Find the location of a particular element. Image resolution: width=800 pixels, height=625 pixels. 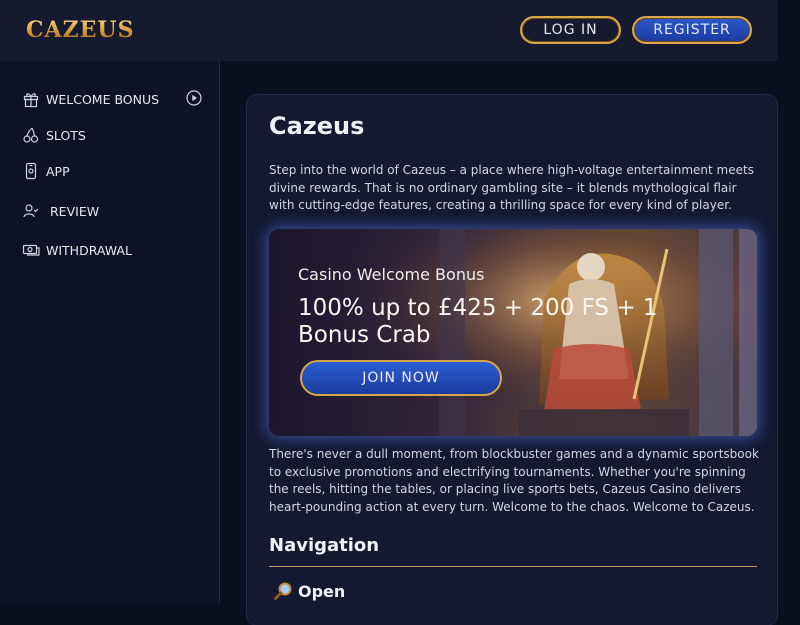

cherries-icon is located at coordinates (31, 135).